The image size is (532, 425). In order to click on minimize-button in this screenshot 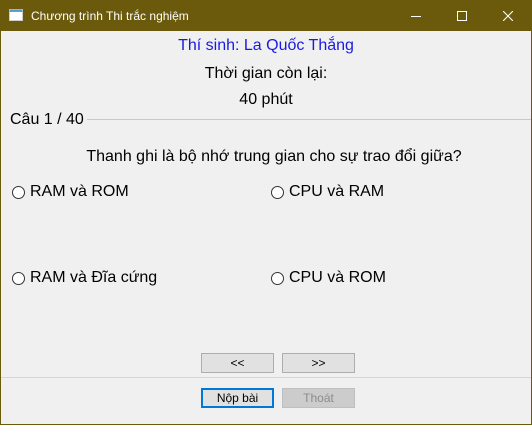, I will do `click(416, 16)`.